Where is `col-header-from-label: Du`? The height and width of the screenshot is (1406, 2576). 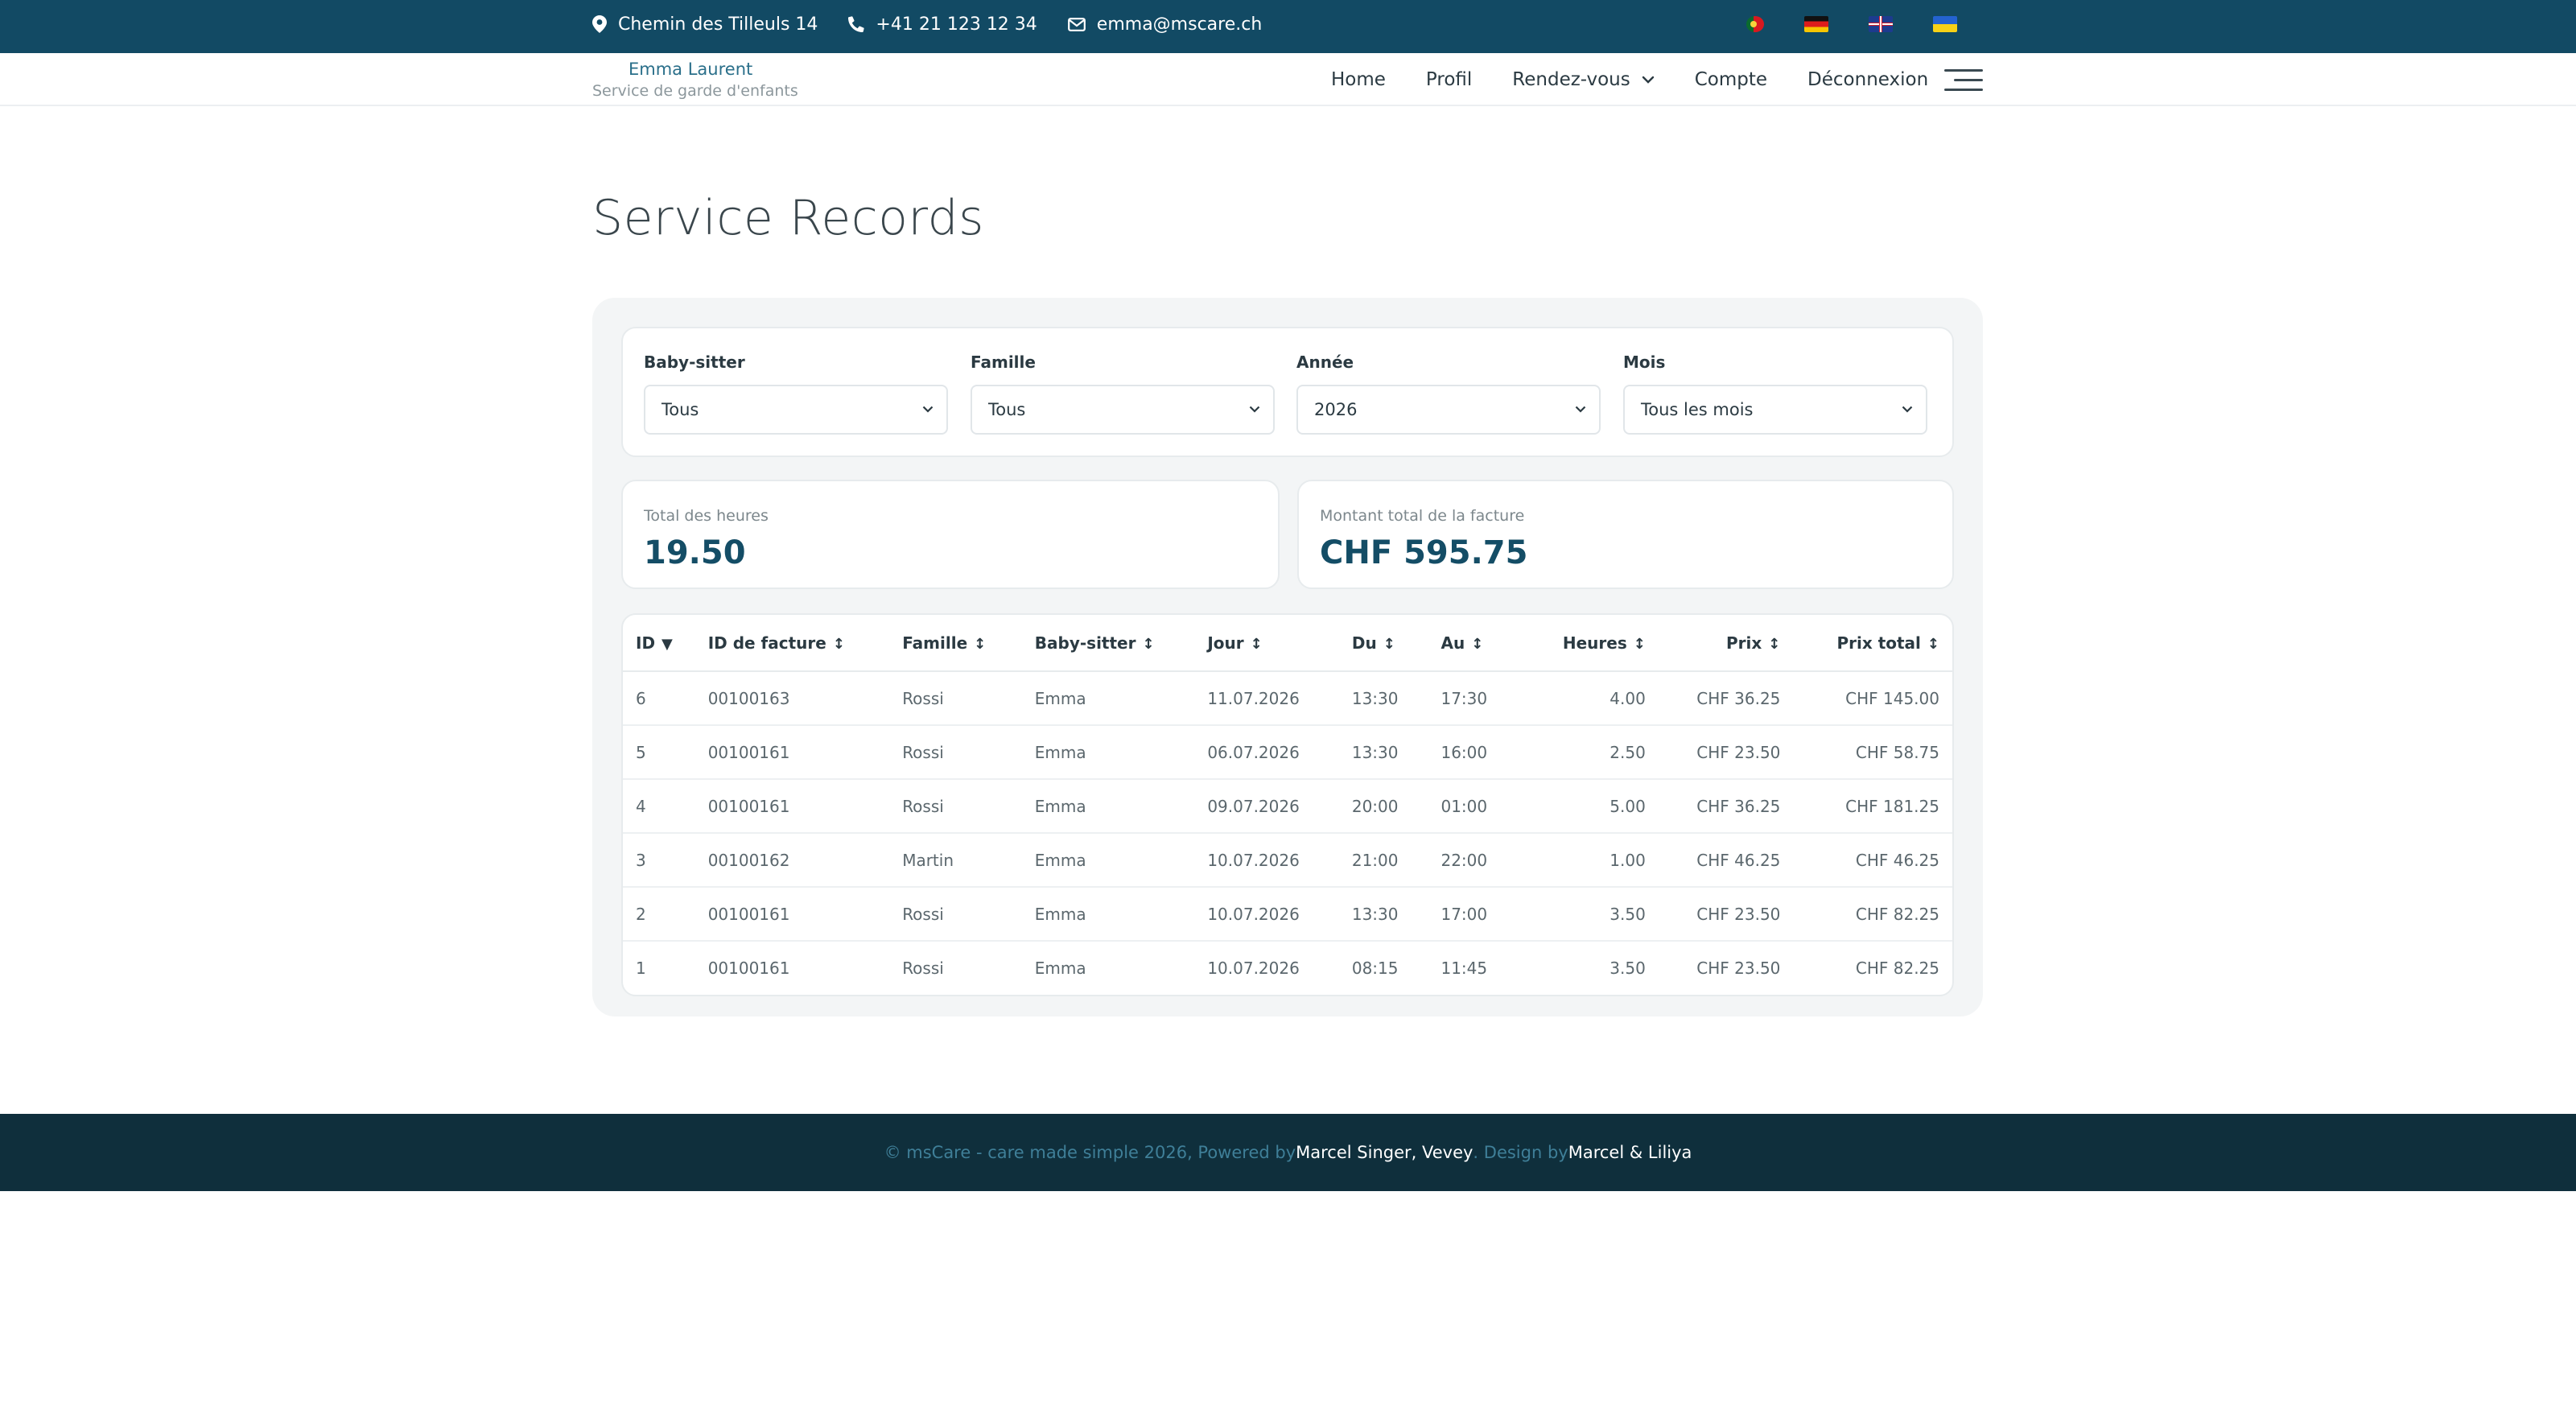
col-header-from-label: Du is located at coordinates (1364, 643).